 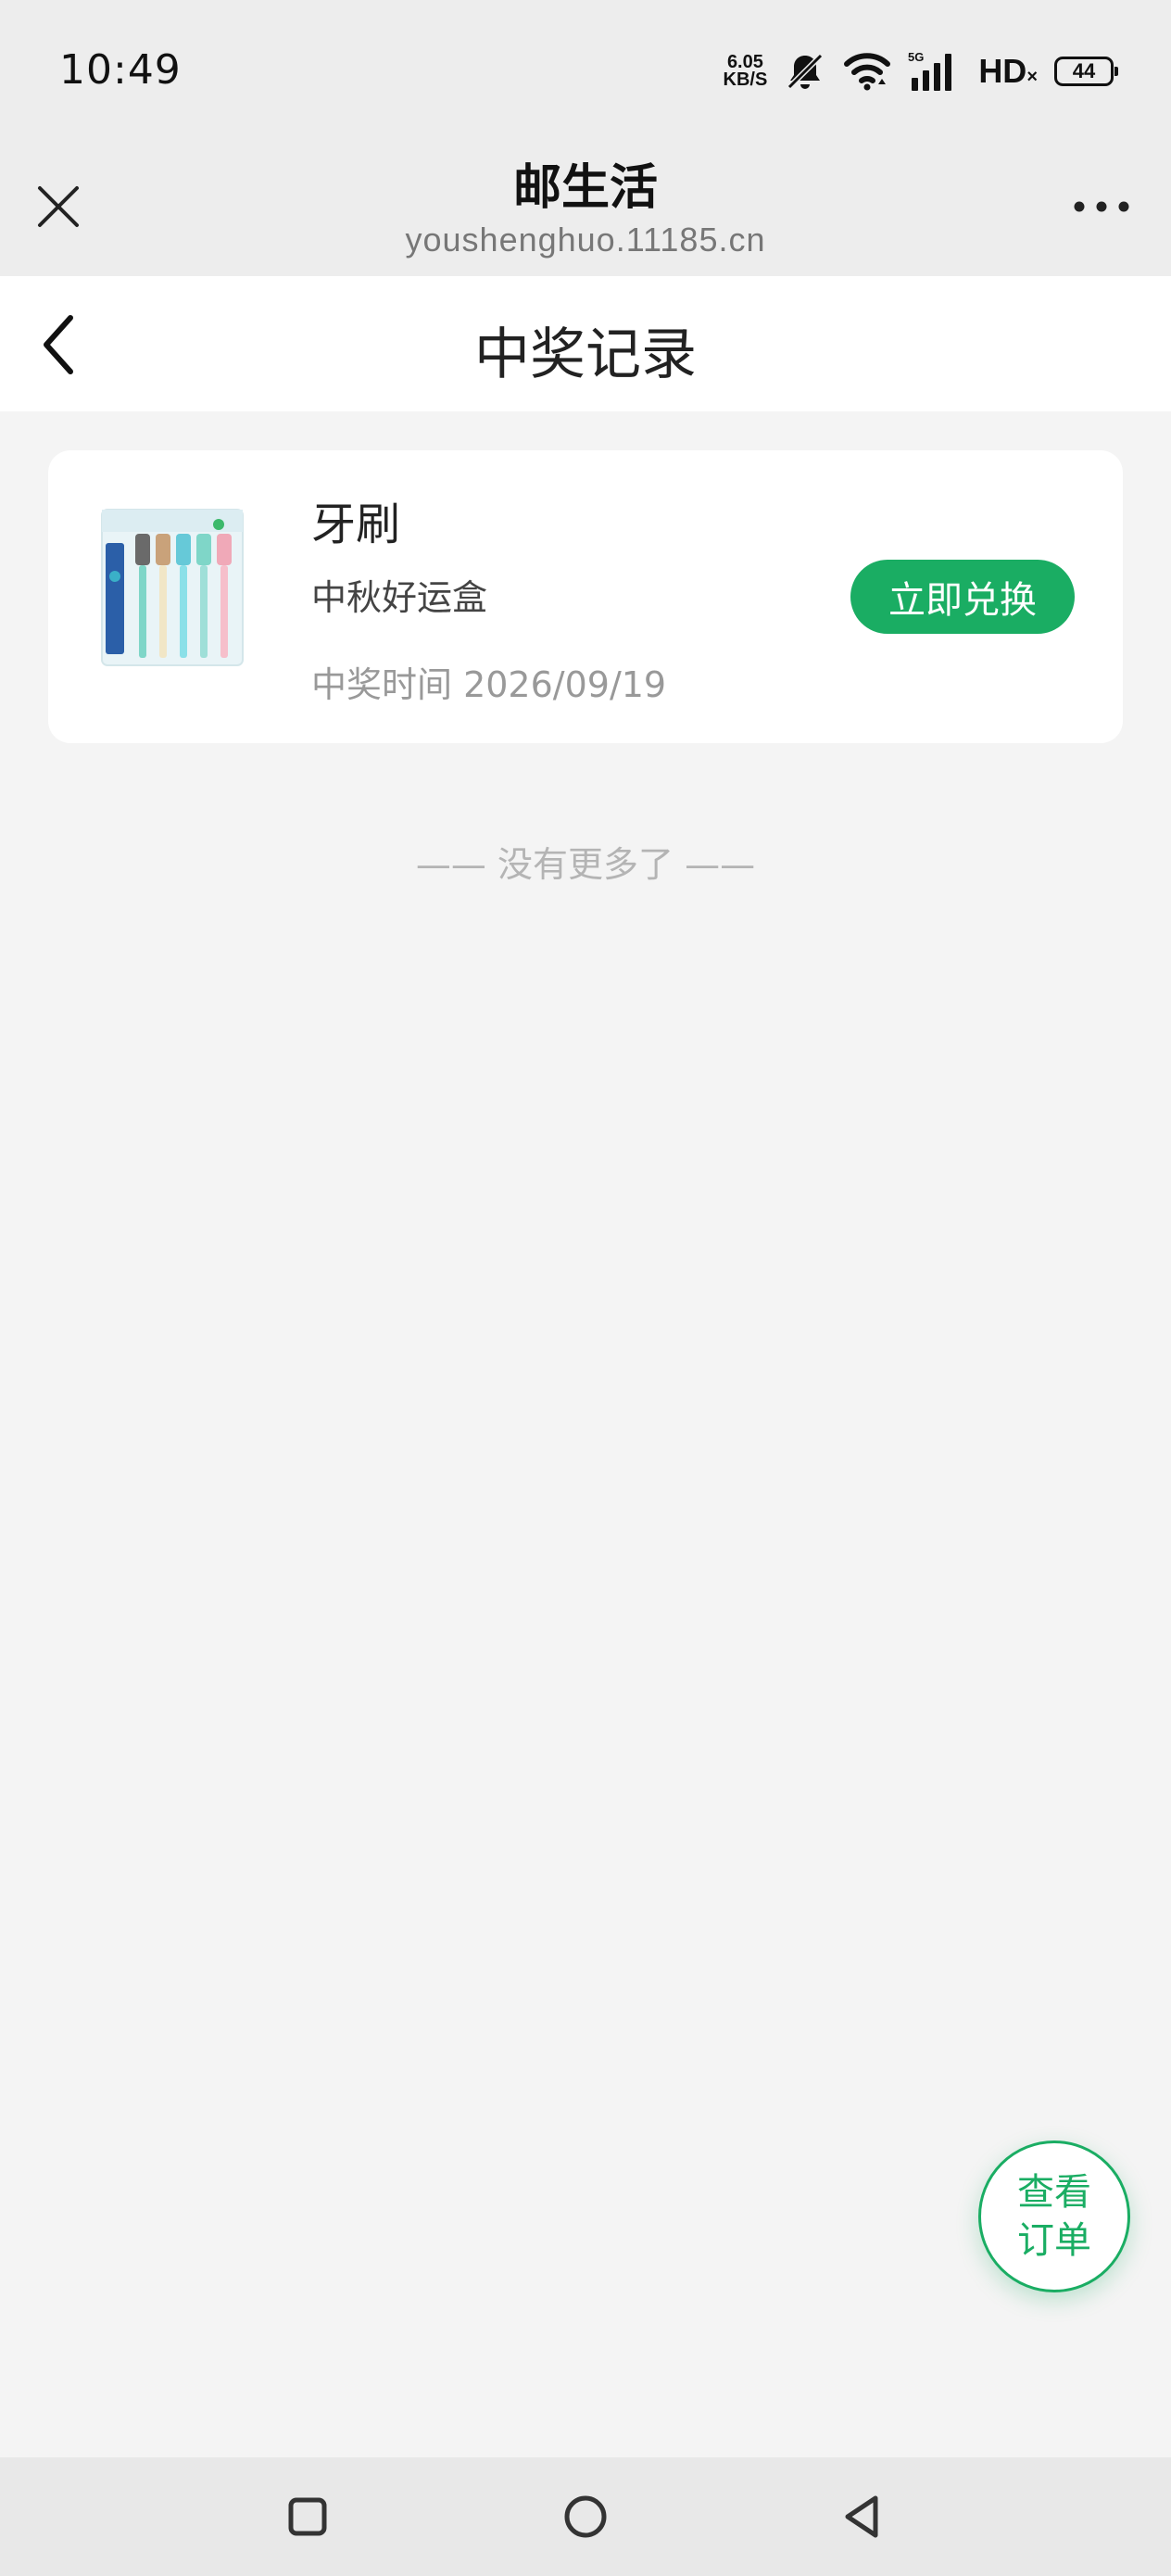 I want to click on home-icon, so click(x=585, y=2516).